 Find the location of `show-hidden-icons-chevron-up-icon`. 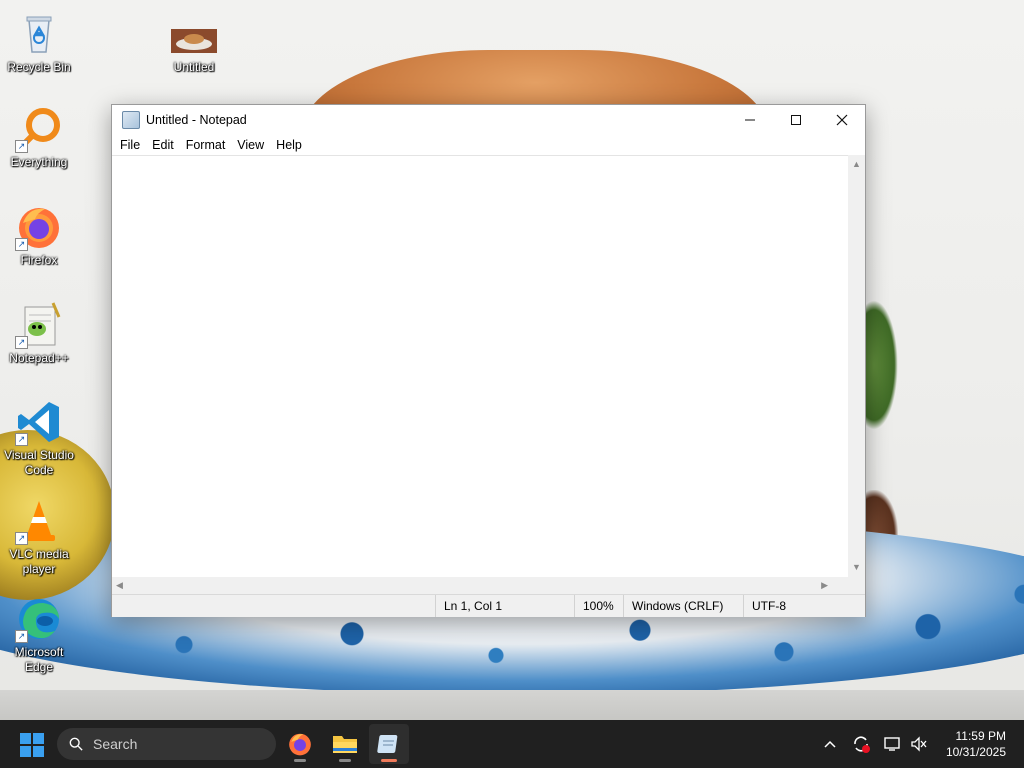

show-hidden-icons-chevron-up-icon is located at coordinates (830, 744).